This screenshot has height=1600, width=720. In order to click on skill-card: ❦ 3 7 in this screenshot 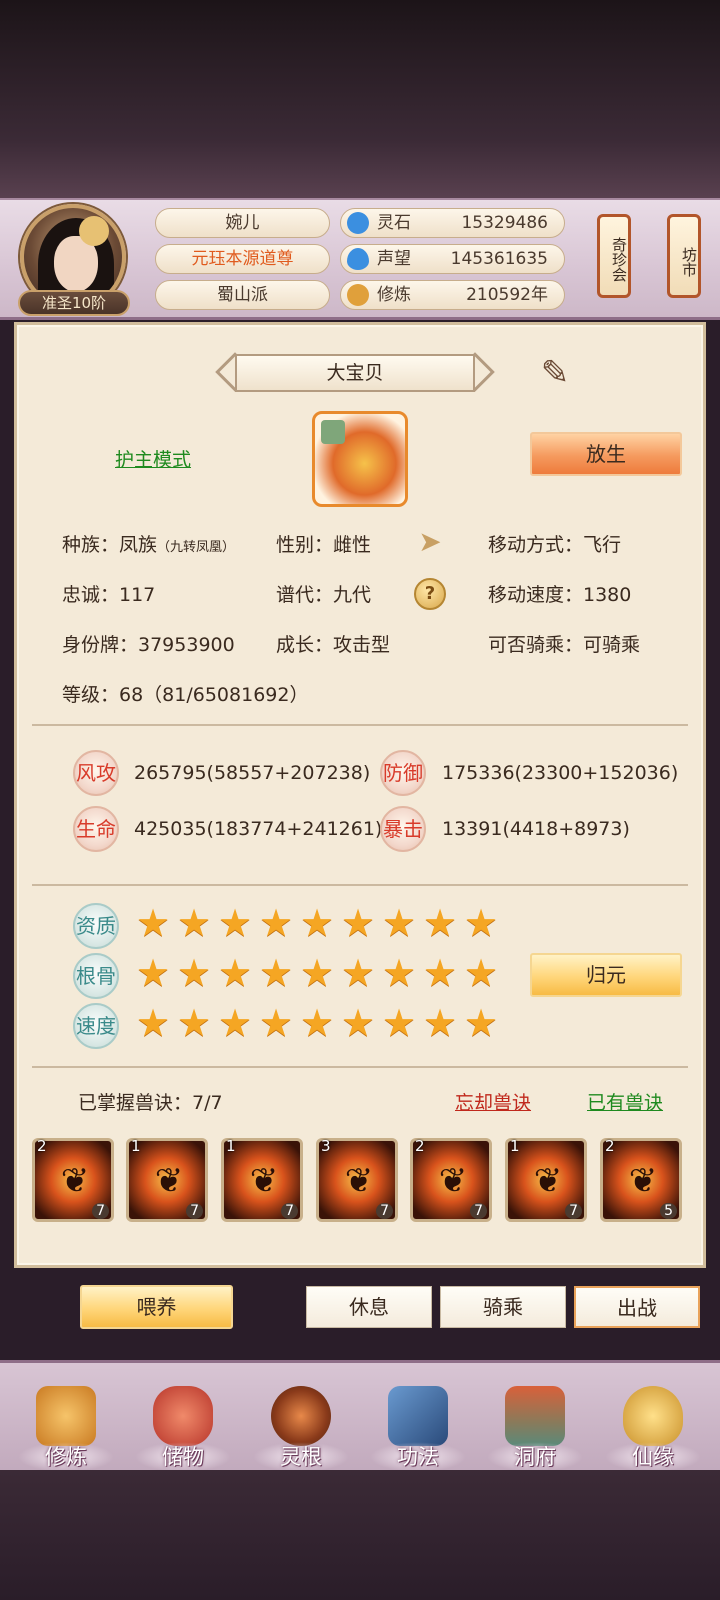, I will do `click(357, 1179)`.